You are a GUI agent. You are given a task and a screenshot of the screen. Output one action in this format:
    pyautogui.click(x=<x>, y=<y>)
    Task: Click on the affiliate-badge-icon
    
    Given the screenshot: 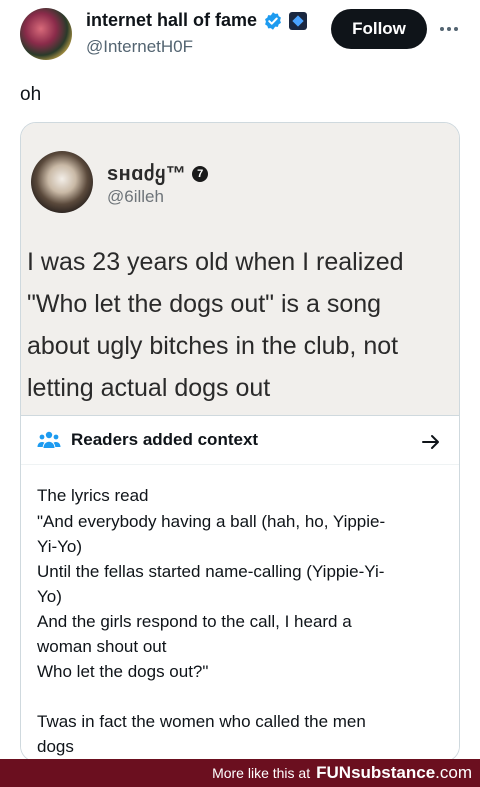 What is the action you would take?
    pyautogui.click(x=298, y=20)
    